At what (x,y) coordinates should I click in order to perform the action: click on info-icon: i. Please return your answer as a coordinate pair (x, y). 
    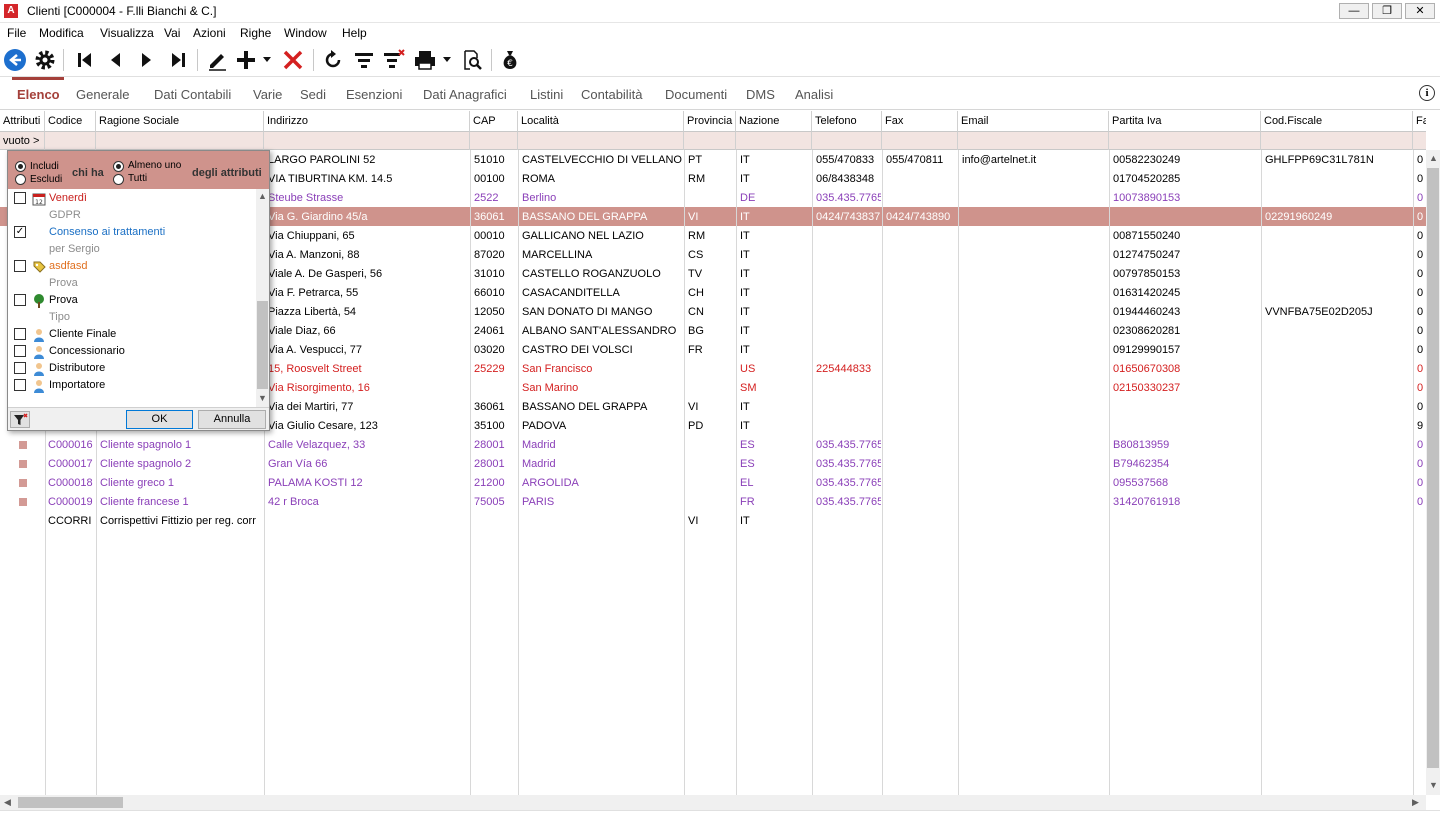
    Looking at the image, I should click on (1427, 93).